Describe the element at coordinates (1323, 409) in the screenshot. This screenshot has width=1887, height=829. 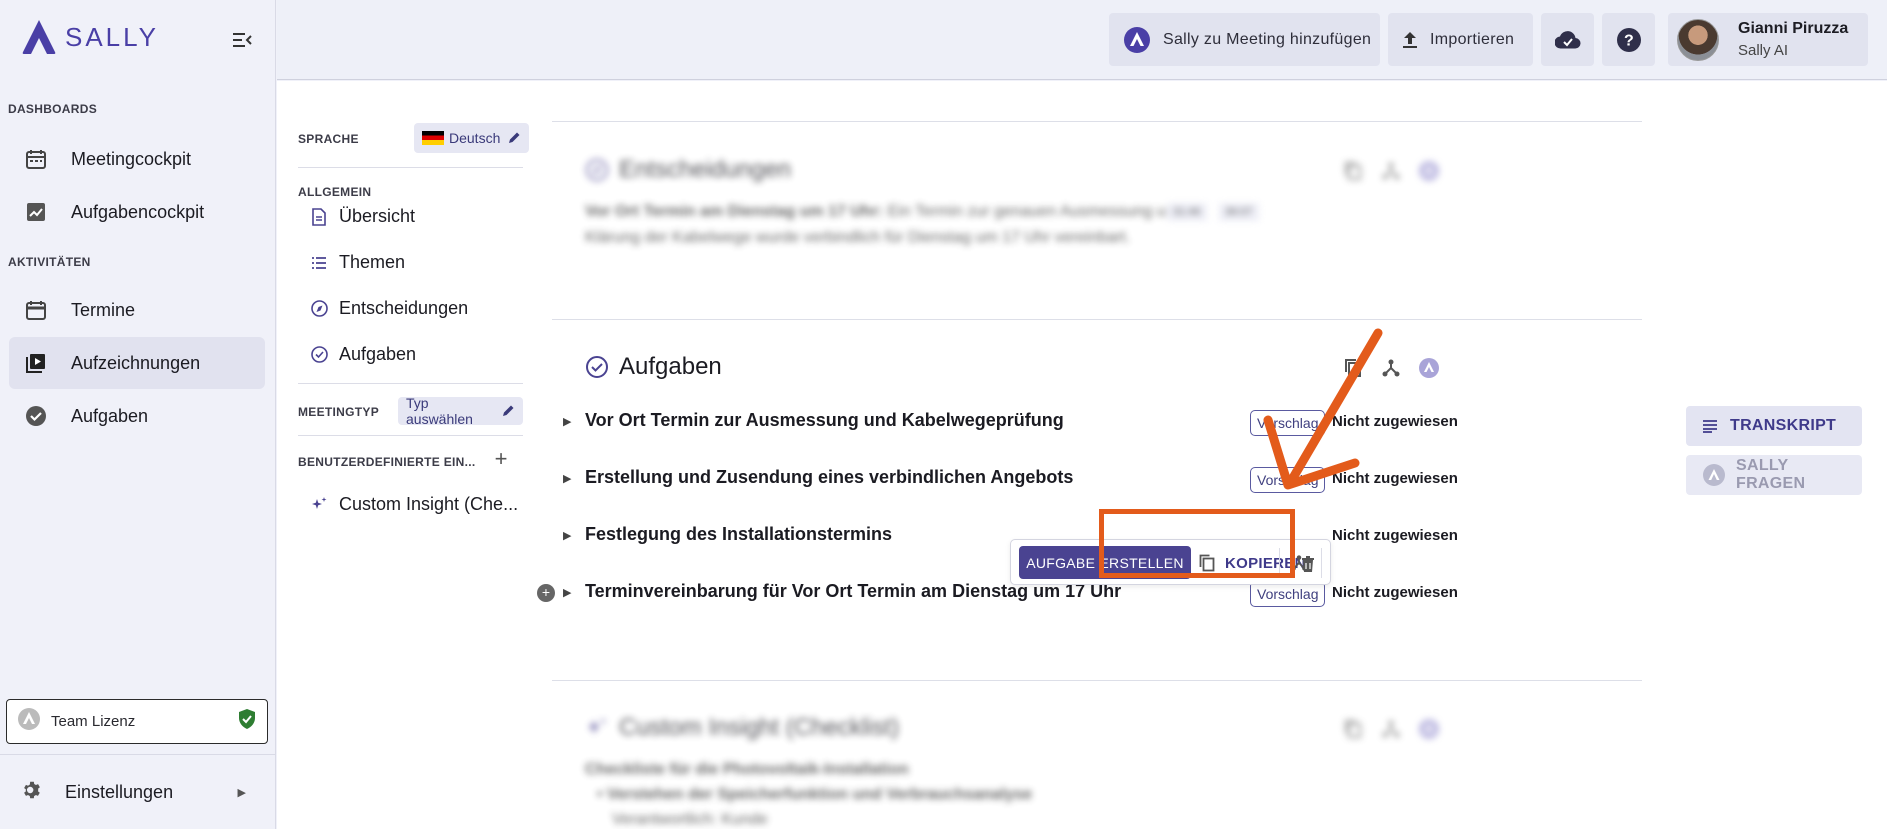
I see `annotation-arrow-icon` at that location.